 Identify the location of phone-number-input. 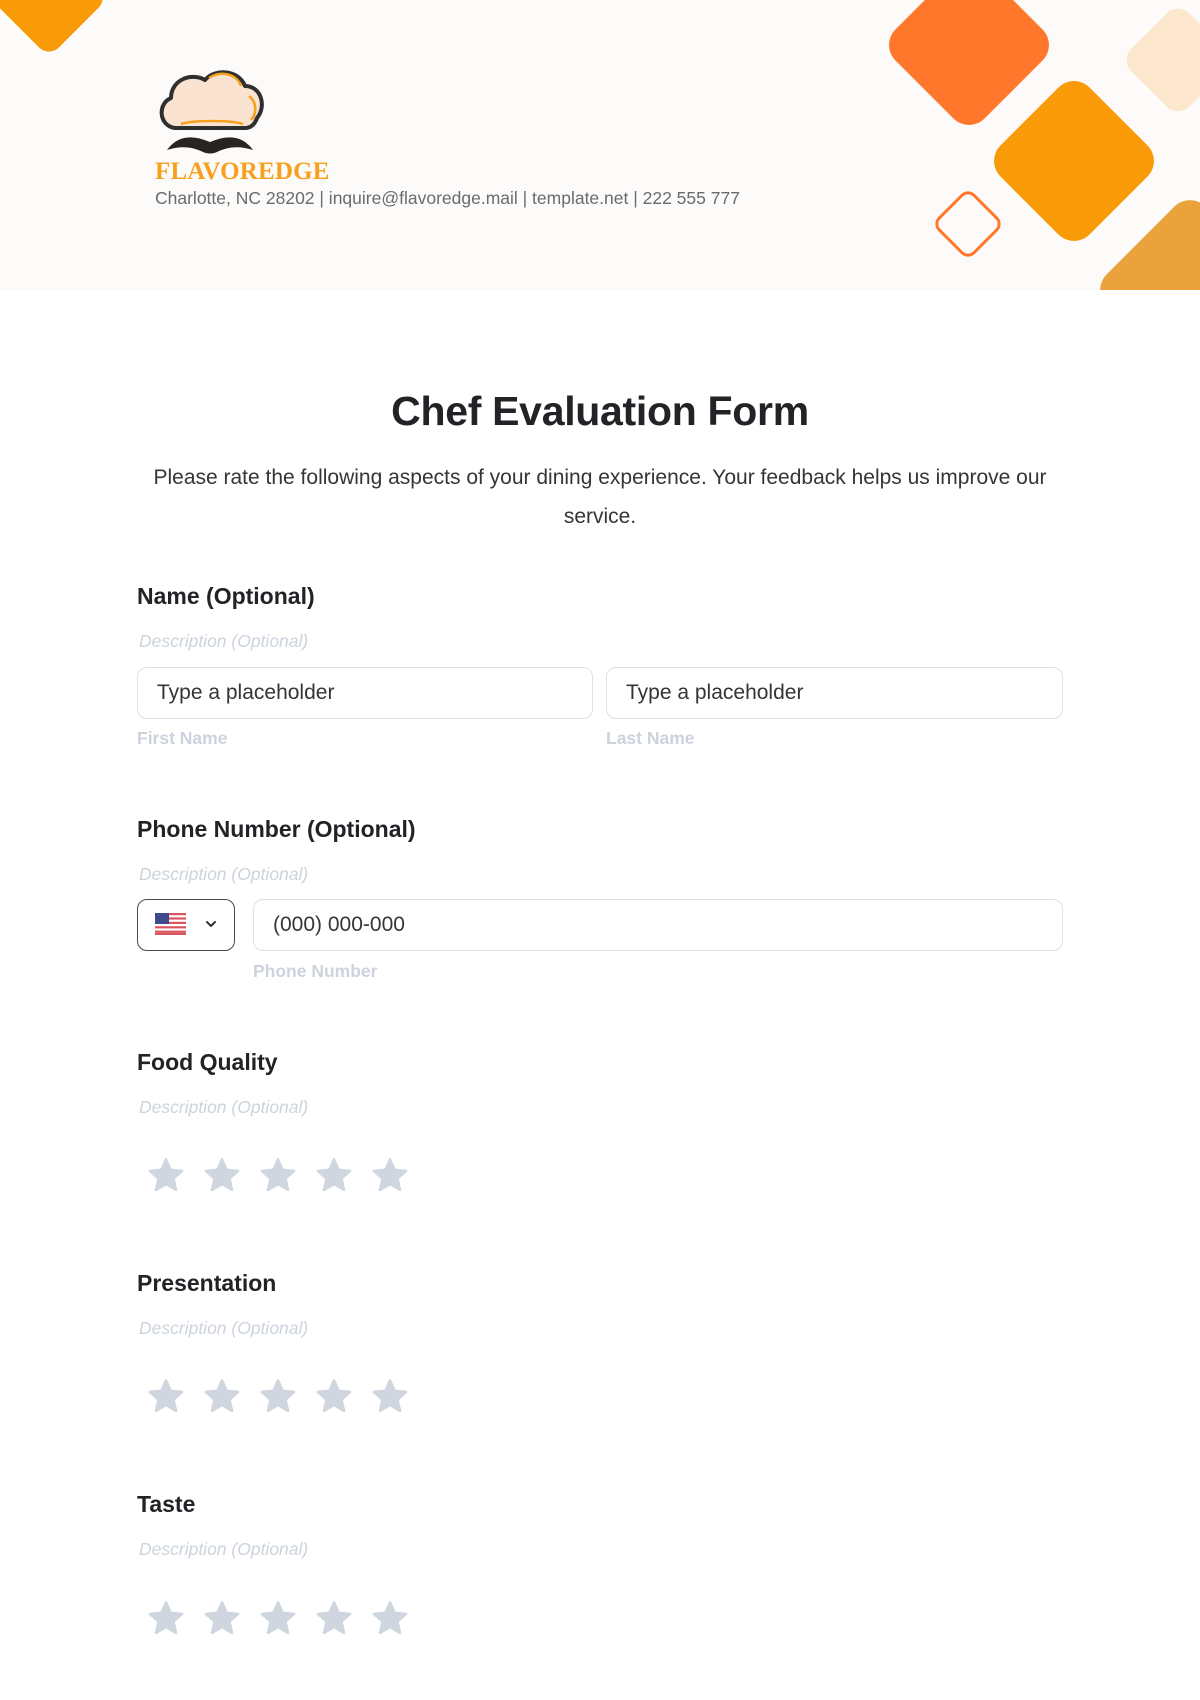
(658, 925).